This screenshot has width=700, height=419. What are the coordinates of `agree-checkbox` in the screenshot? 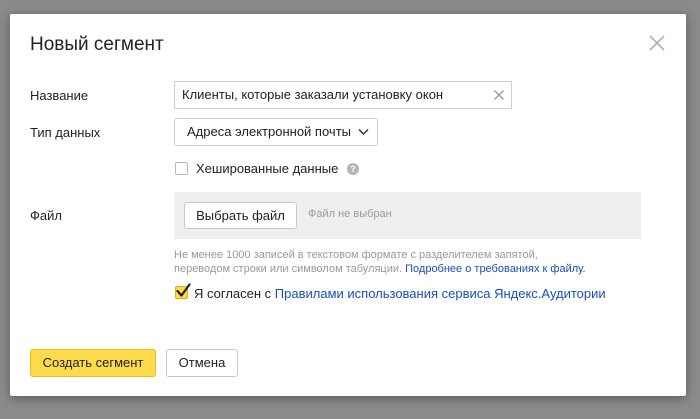 It's located at (183, 291).